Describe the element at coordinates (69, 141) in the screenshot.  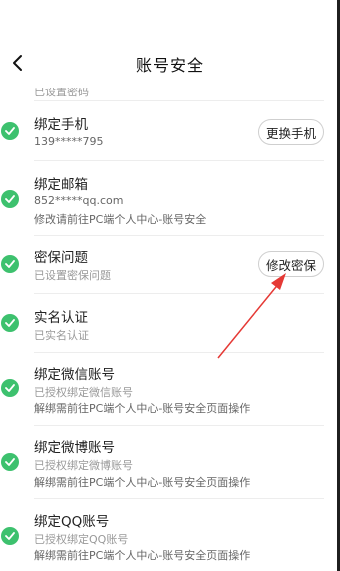
I see `row-subtitle: 139*****795` at that location.